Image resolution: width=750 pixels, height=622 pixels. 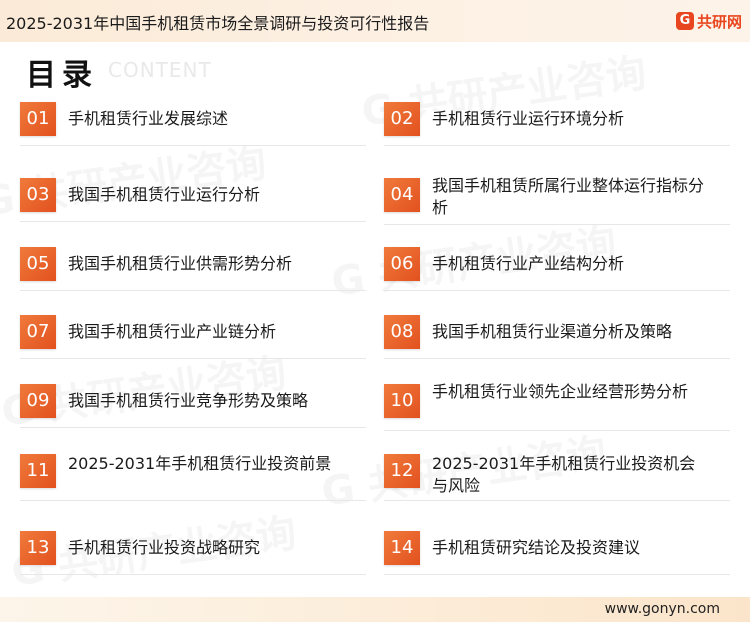 I want to click on toc-item: 09 我国手机租赁行业竞争形势及策略, so click(x=195, y=414).